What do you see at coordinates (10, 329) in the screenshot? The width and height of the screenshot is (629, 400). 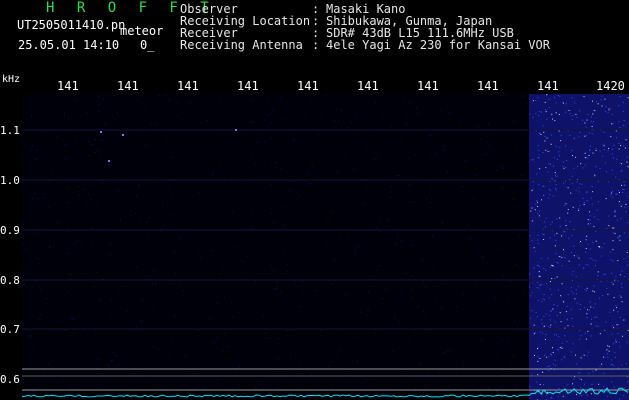 I see `y-tick-label: 0.7` at bounding box center [10, 329].